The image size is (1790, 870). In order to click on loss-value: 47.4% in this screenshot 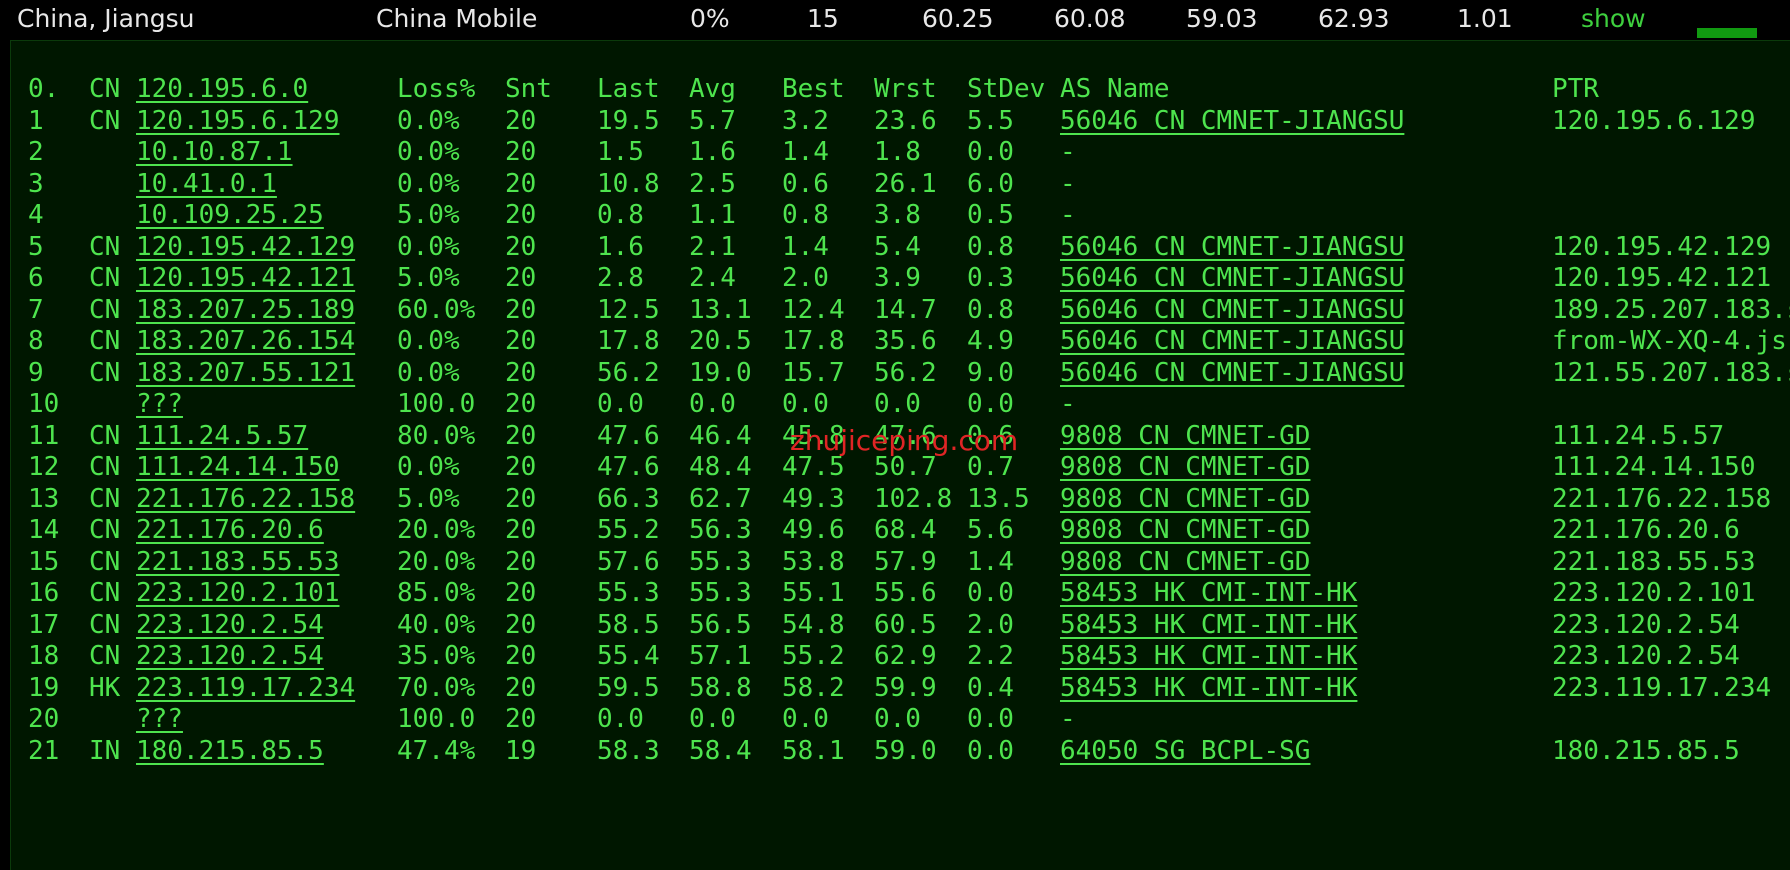, I will do `click(436, 750)`.